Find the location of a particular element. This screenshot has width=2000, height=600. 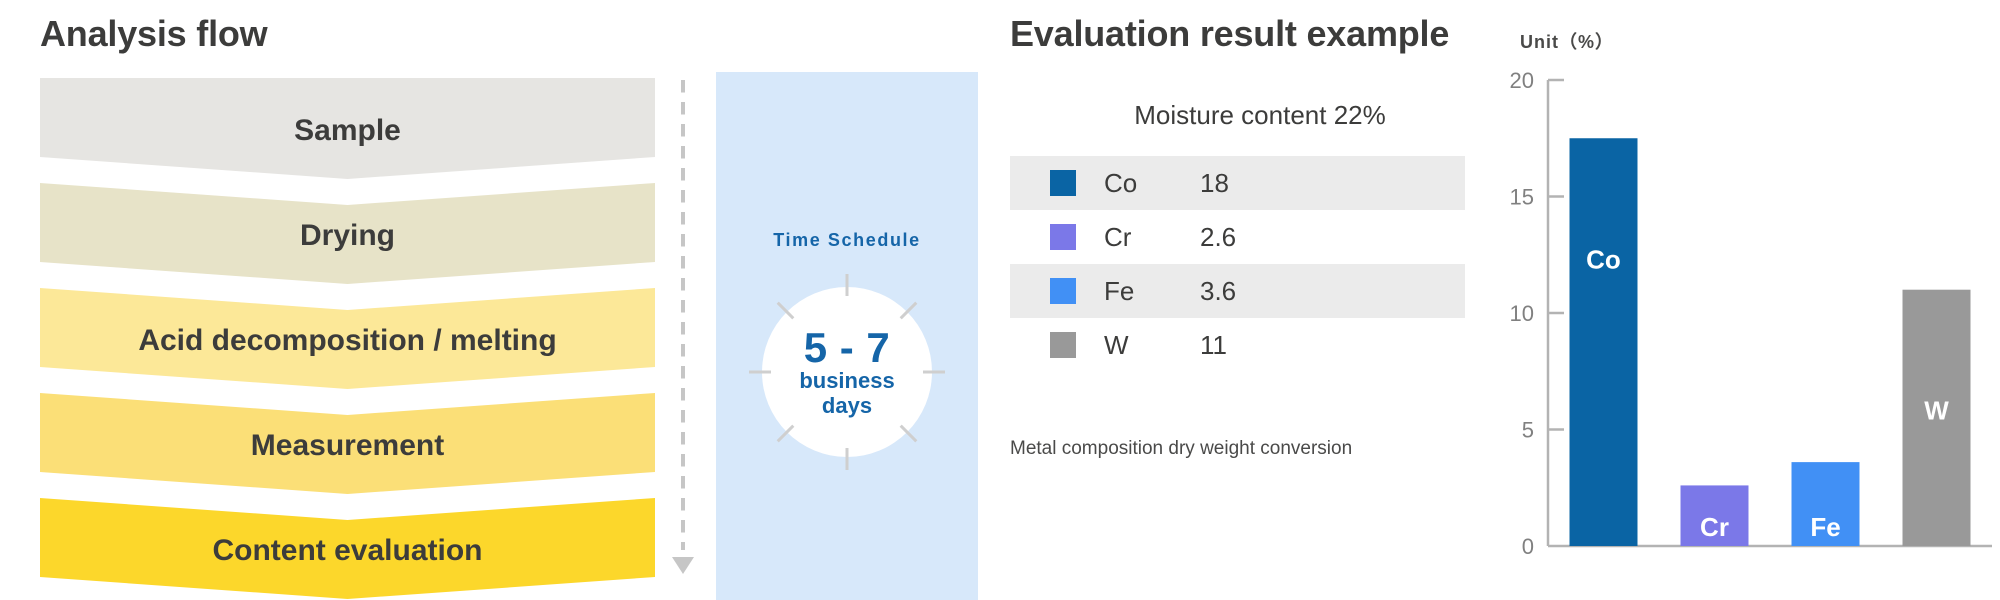

duration-unit-line1: business is located at coordinates (847, 381).